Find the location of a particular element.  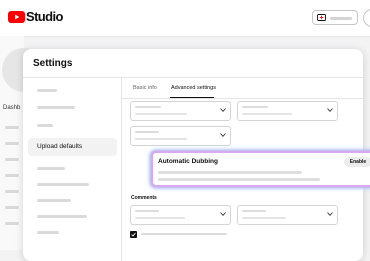

account-avatar is located at coordinates (366, 18).